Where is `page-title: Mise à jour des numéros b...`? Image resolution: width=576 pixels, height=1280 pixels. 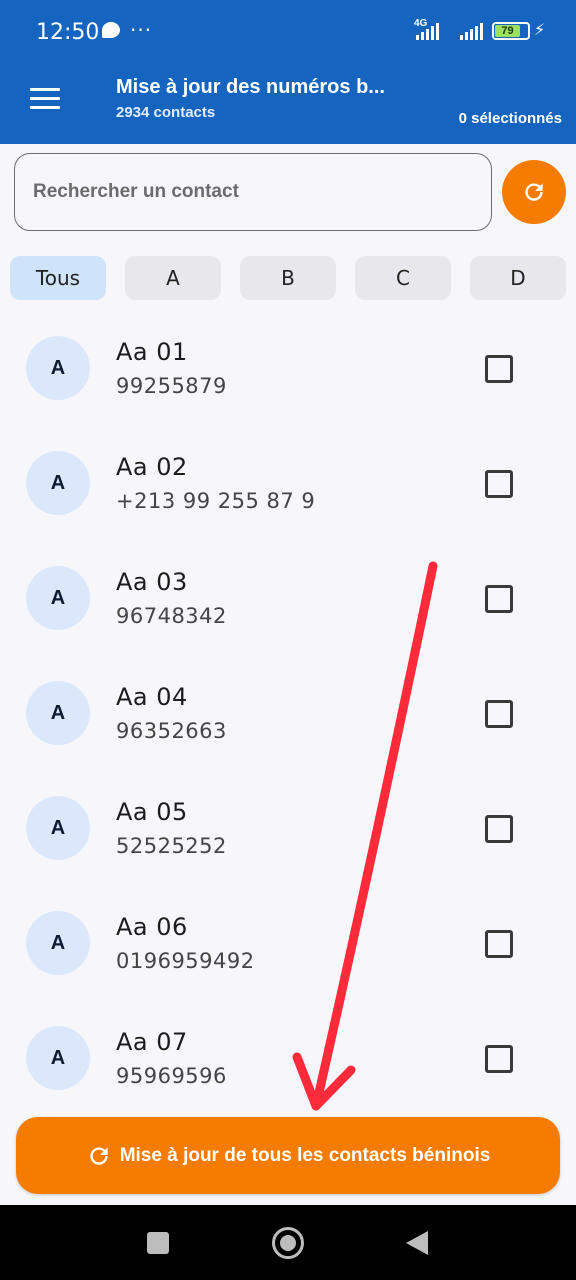 page-title: Mise à jour des numéros b... is located at coordinates (250, 87).